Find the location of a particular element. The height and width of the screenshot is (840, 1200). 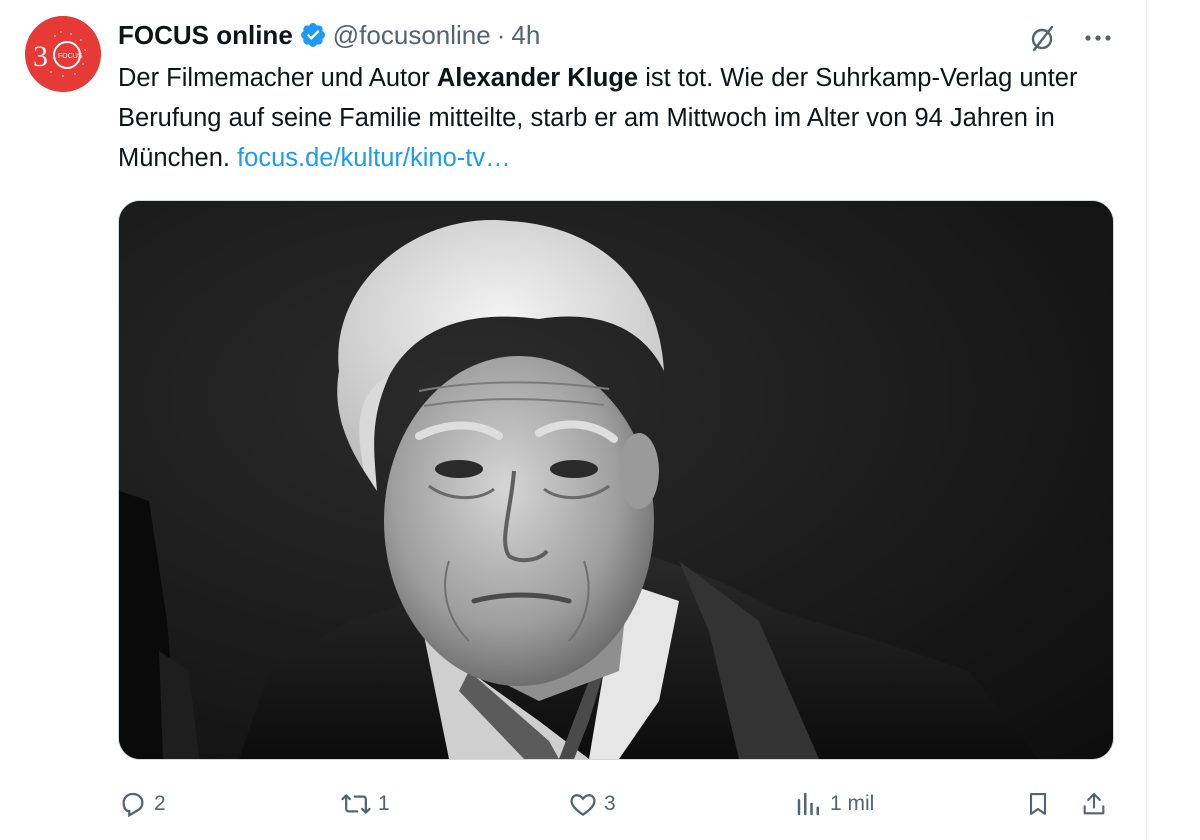

retweet-button: 1 is located at coordinates (365, 804).